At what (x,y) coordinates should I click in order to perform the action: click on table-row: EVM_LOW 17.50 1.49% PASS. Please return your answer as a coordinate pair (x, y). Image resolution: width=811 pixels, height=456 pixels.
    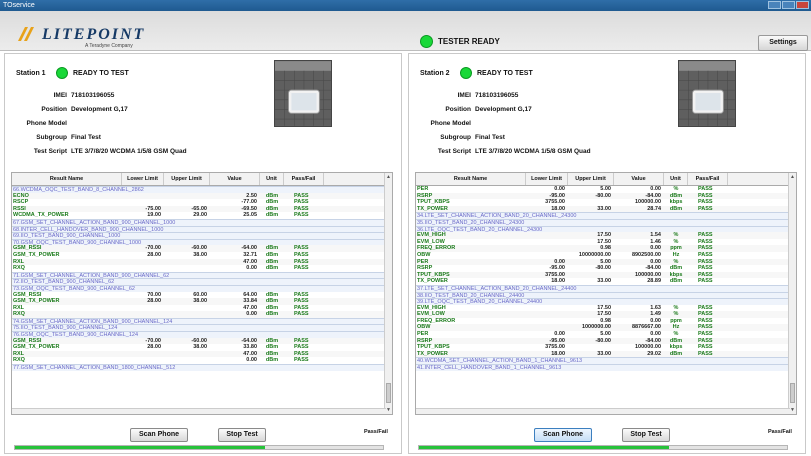
    Looking at the image, I should click on (602, 314).